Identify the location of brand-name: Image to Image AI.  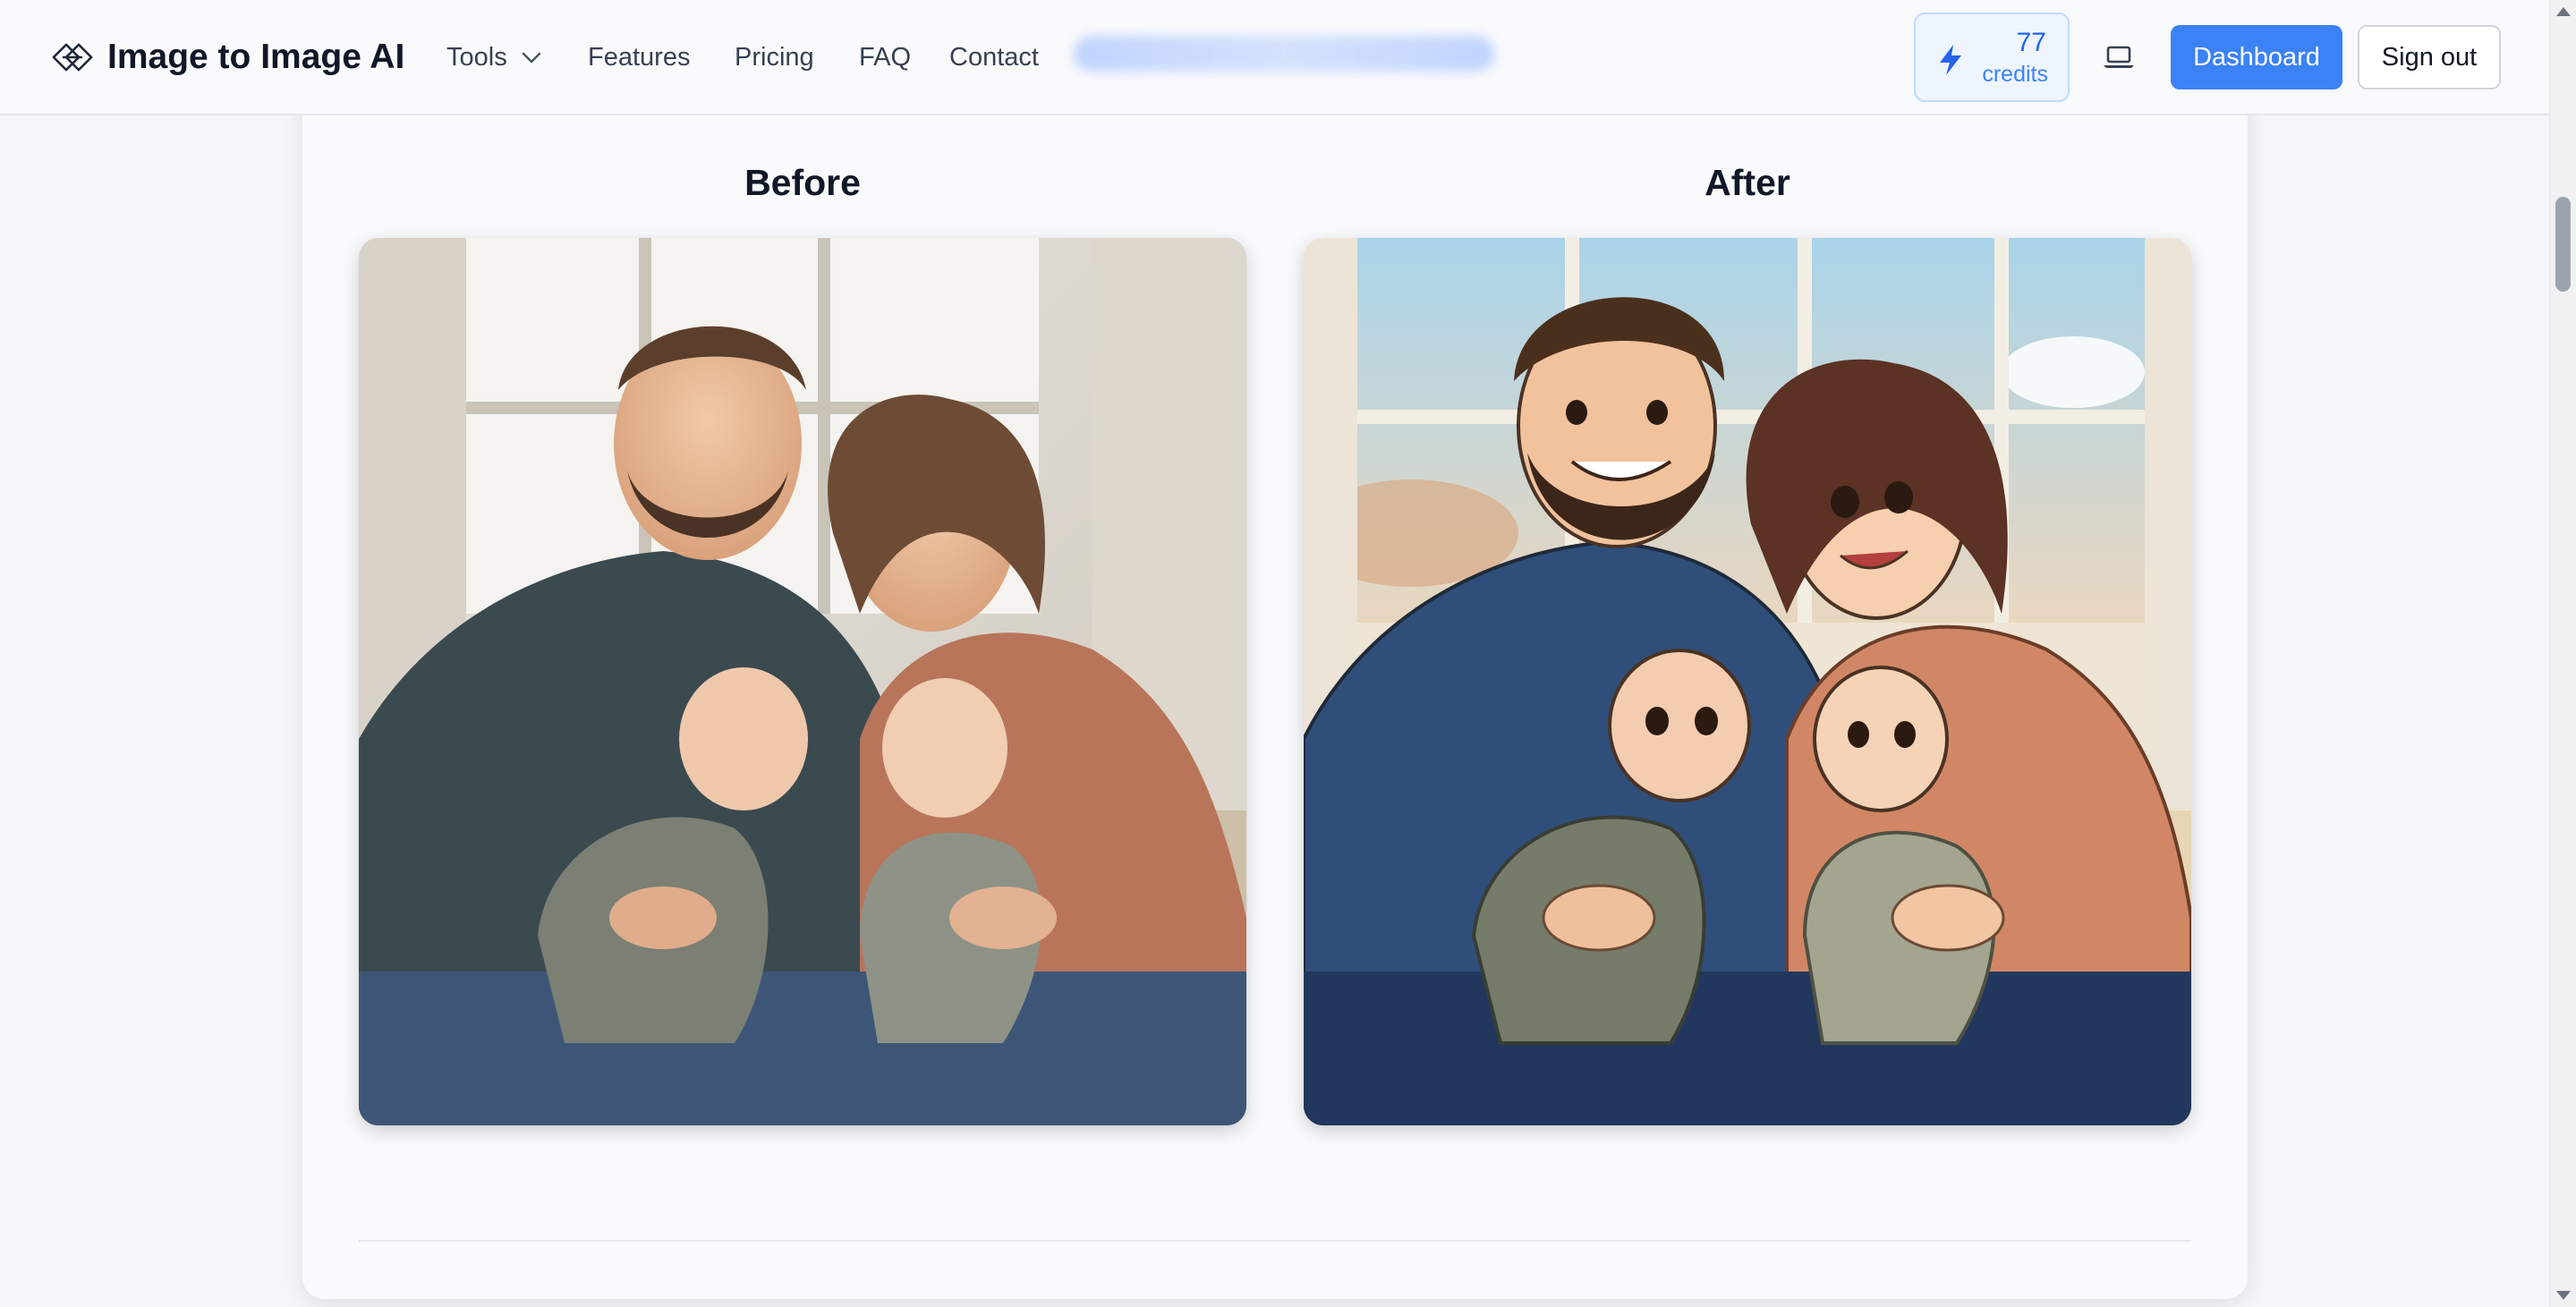
(256, 57).